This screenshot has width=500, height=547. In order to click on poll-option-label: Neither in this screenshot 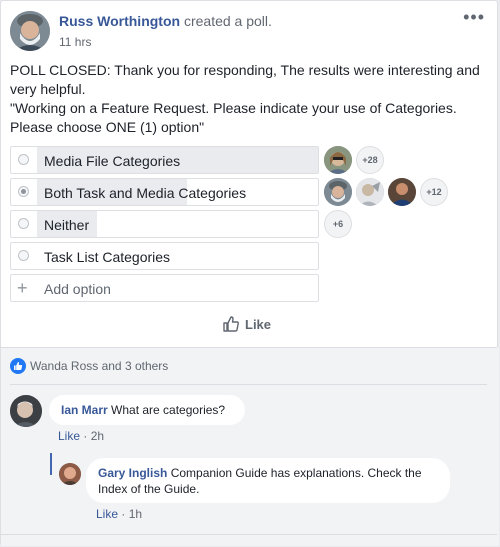, I will do `click(67, 225)`.